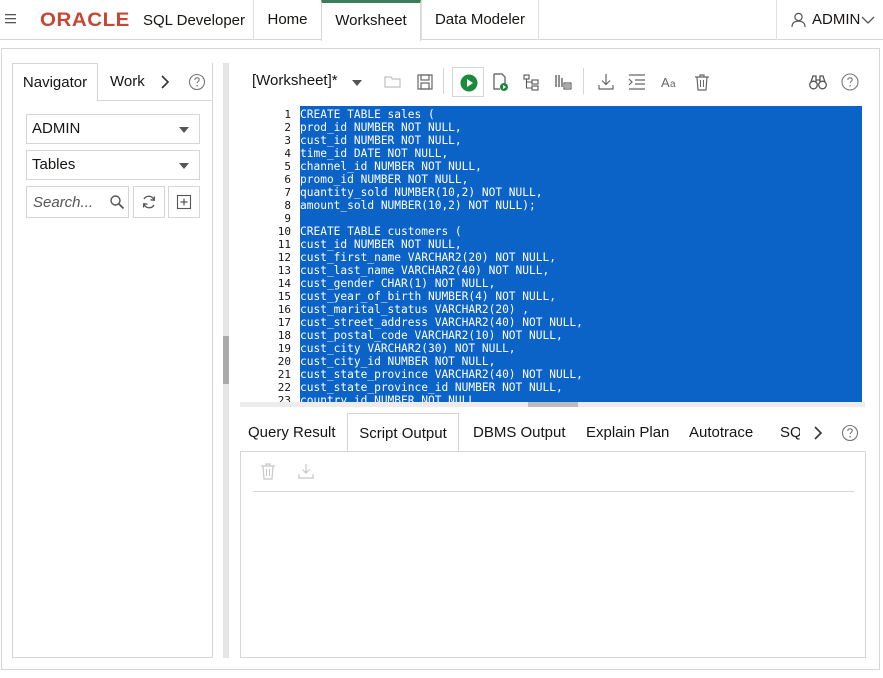  What do you see at coordinates (428, 257) in the screenshot?
I see `code-line: cust_first_name VARCHAR2(20) NOT NULL,` at bounding box center [428, 257].